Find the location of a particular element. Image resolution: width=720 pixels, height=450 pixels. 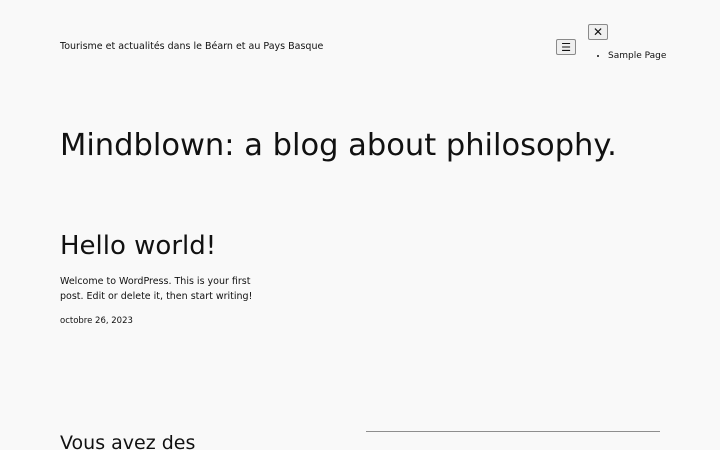

post-title-link: Hello world! is located at coordinates (138, 246).